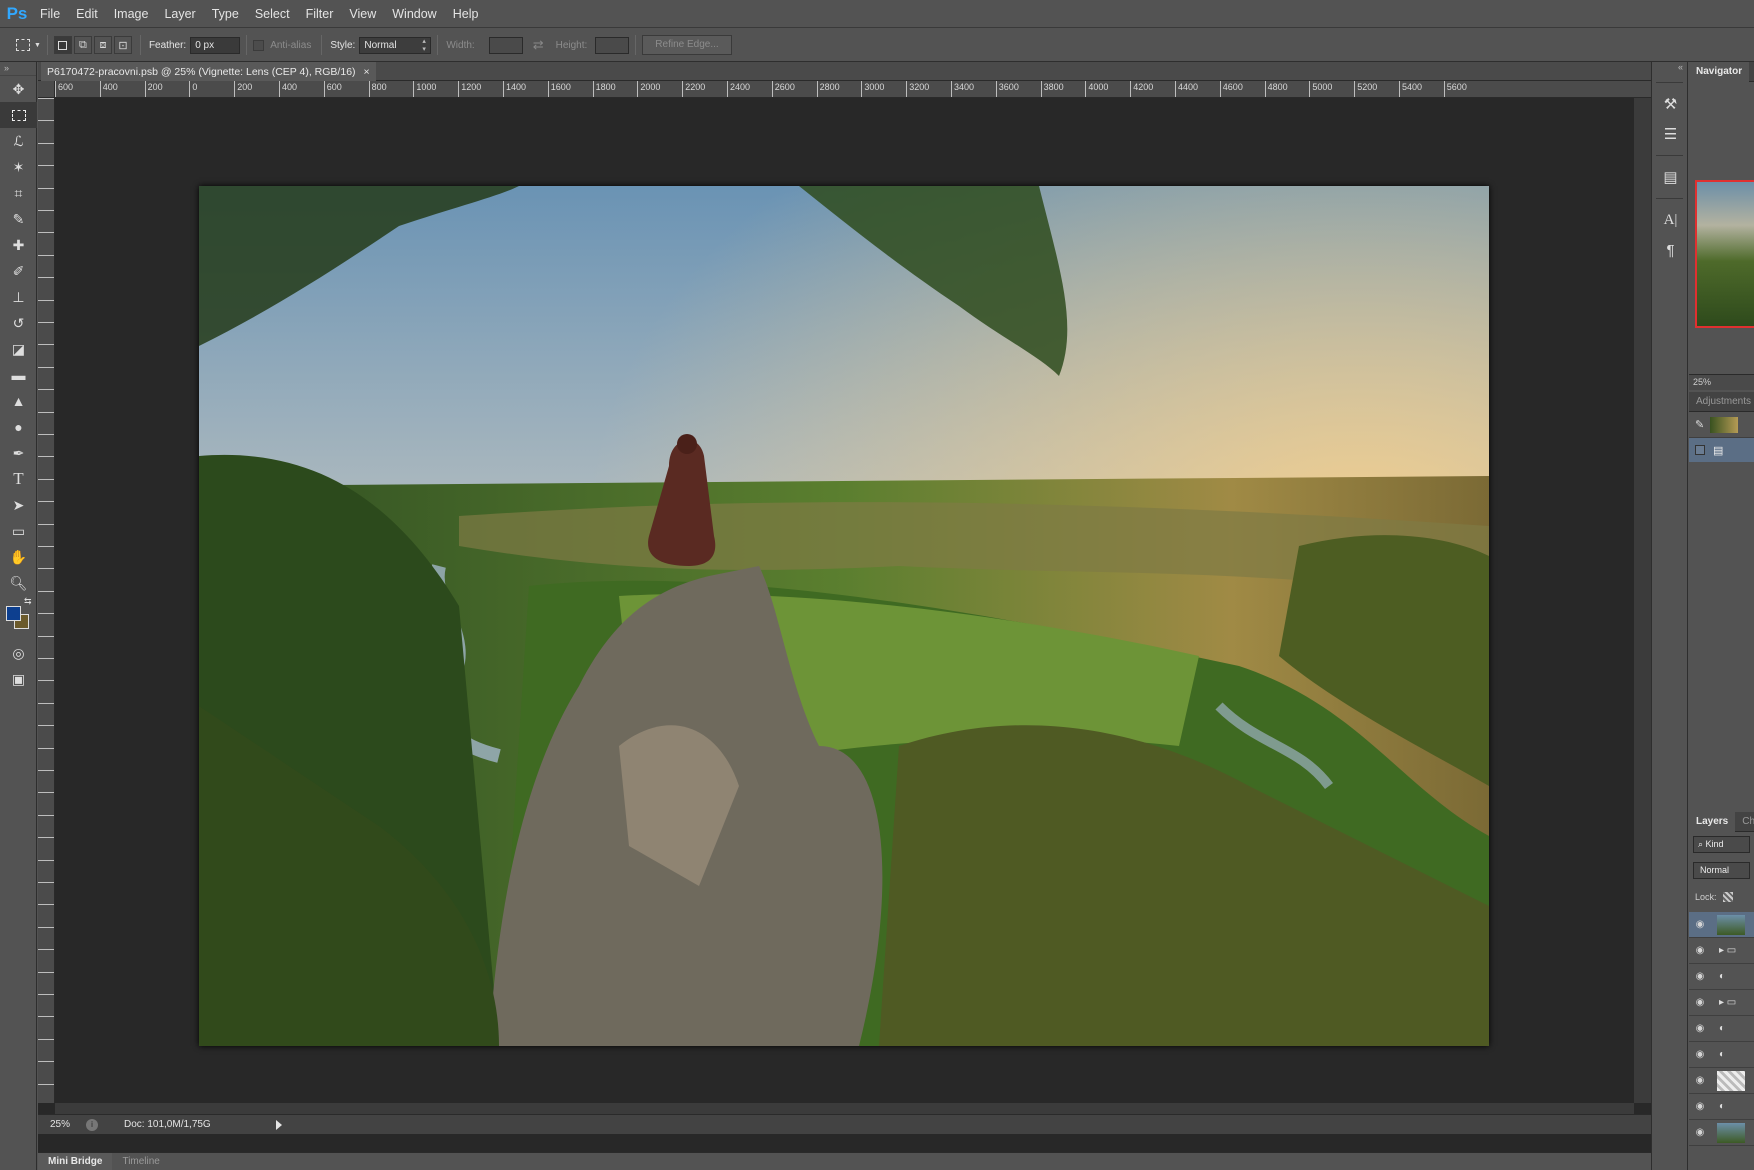  I want to click on height-input, so click(612, 45).